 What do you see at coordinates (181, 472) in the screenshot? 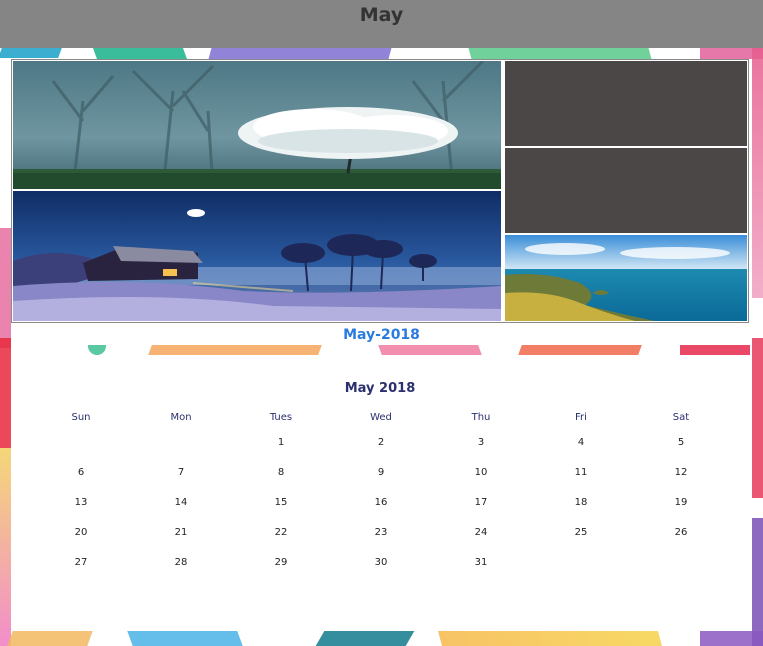
I see `day-cell: 7` at bounding box center [181, 472].